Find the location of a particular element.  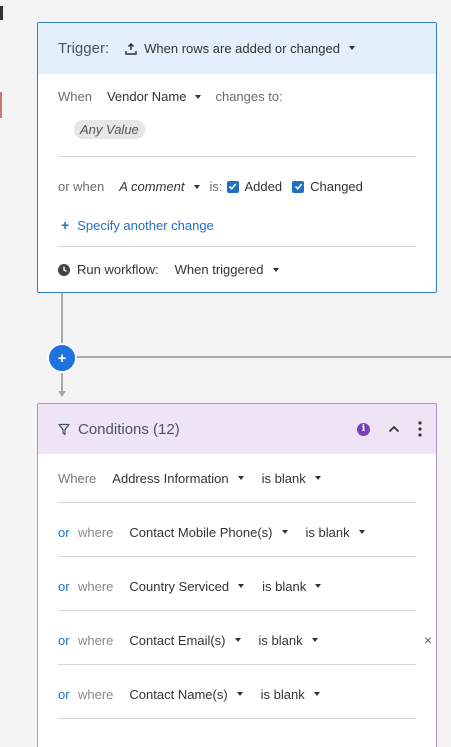

condition-field-dropdown: Country Serviced is located at coordinates (187, 586).